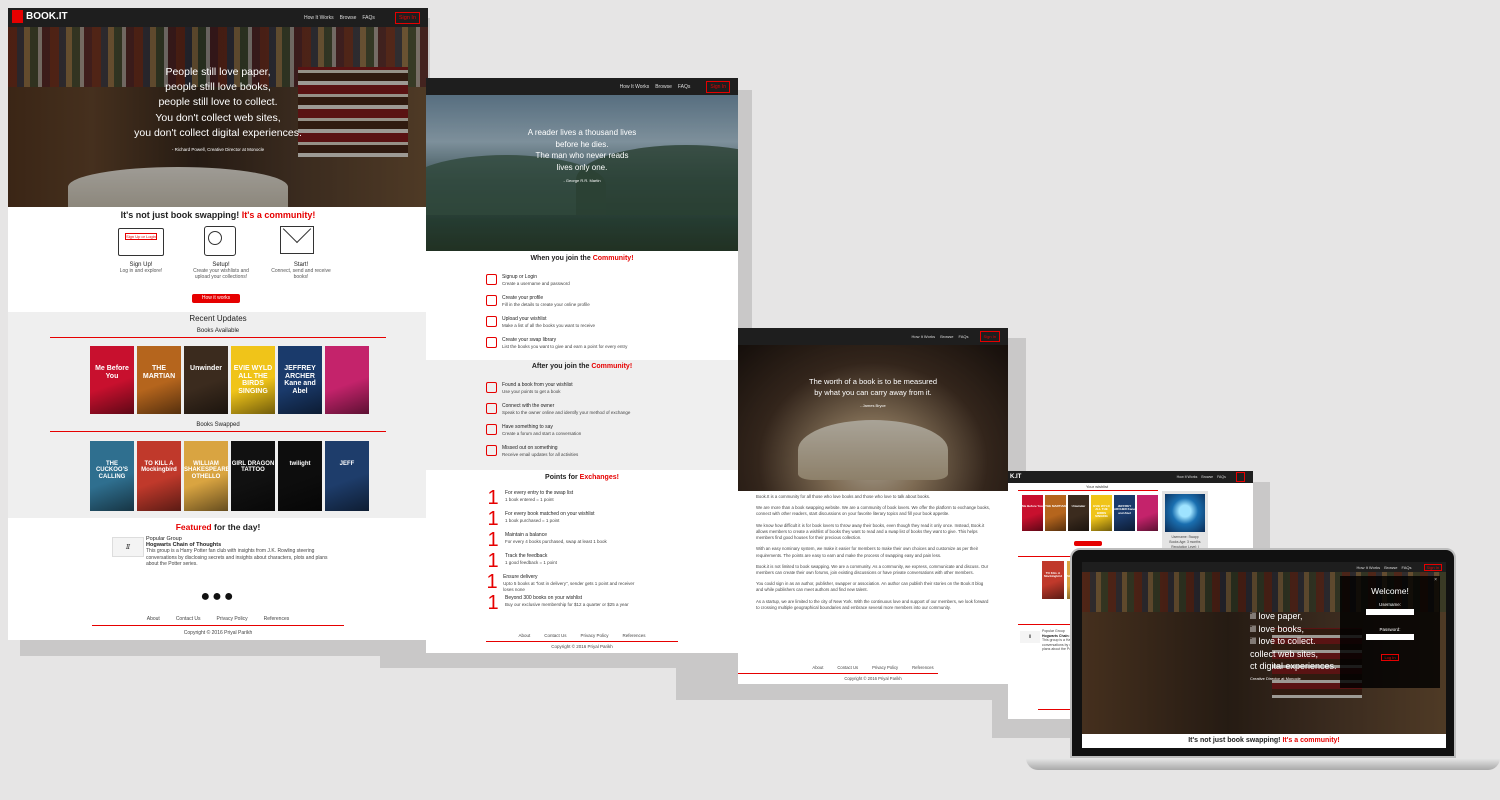 This screenshot has height=800, width=1500. What do you see at coordinates (1088, 543) in the screenshot?
I see `edit-wishlist-button` at bounding box center [1088, 543].